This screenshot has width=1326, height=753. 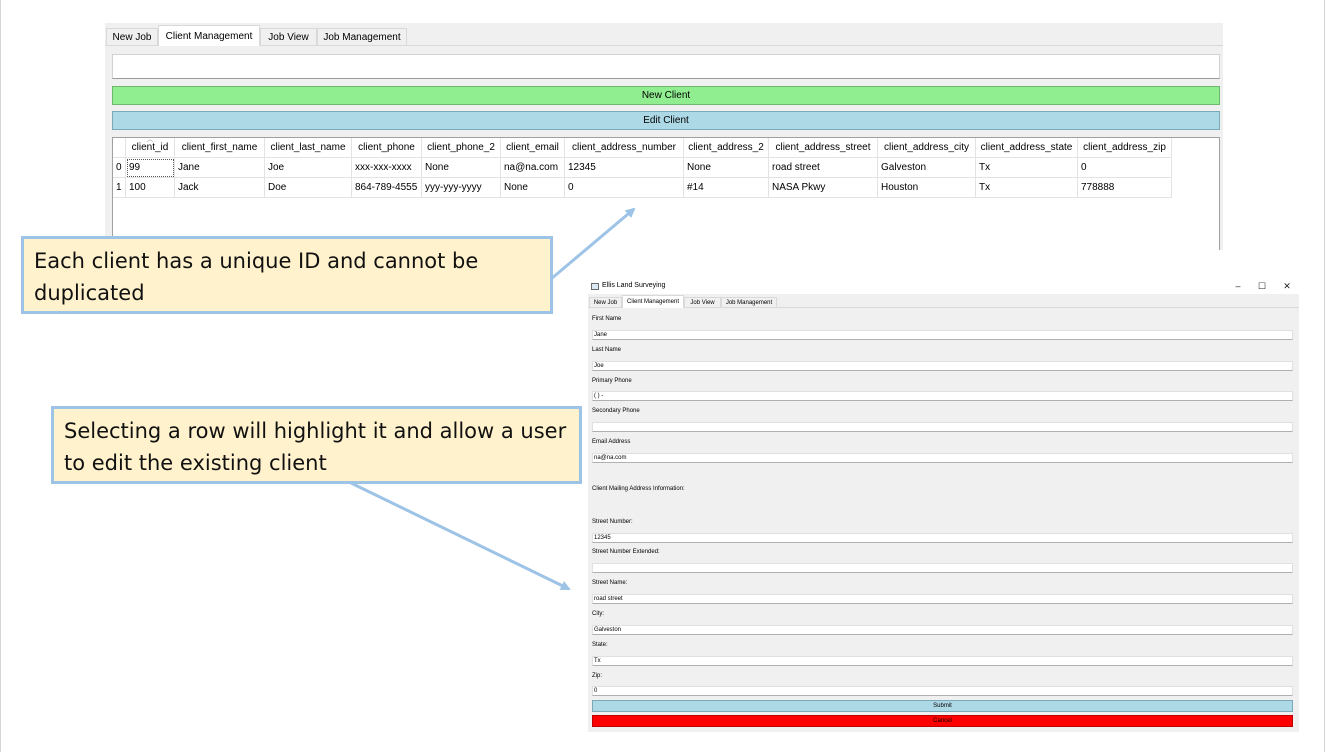 I want to click on client-search-input, so click(x=666, y=66).